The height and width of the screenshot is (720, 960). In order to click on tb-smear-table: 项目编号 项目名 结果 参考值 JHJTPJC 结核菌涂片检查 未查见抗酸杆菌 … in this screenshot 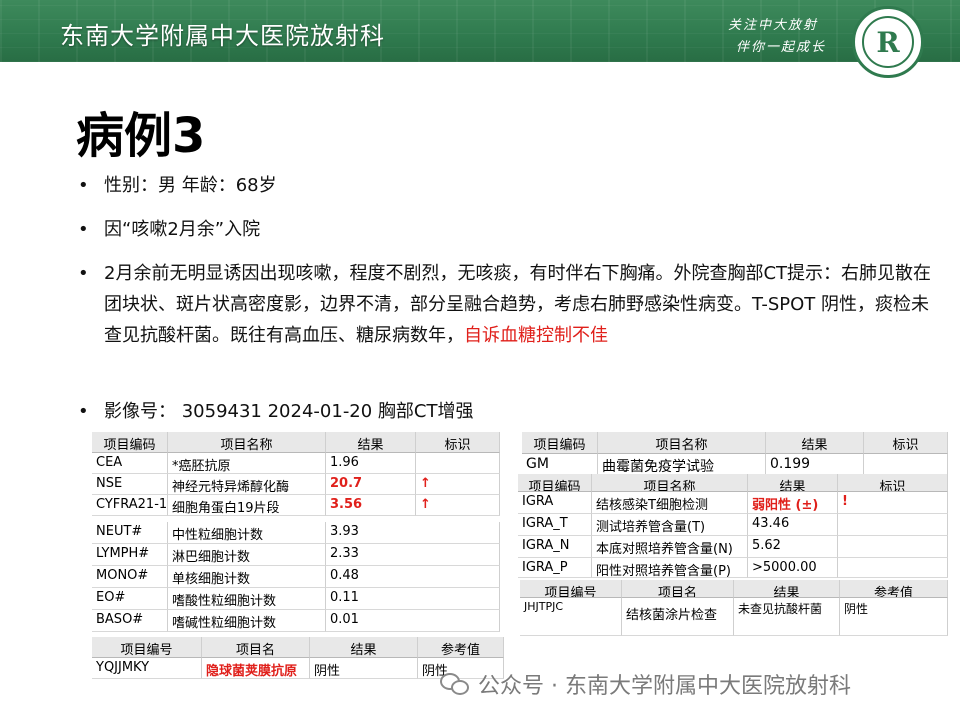, I will do `click(734, 608)`.